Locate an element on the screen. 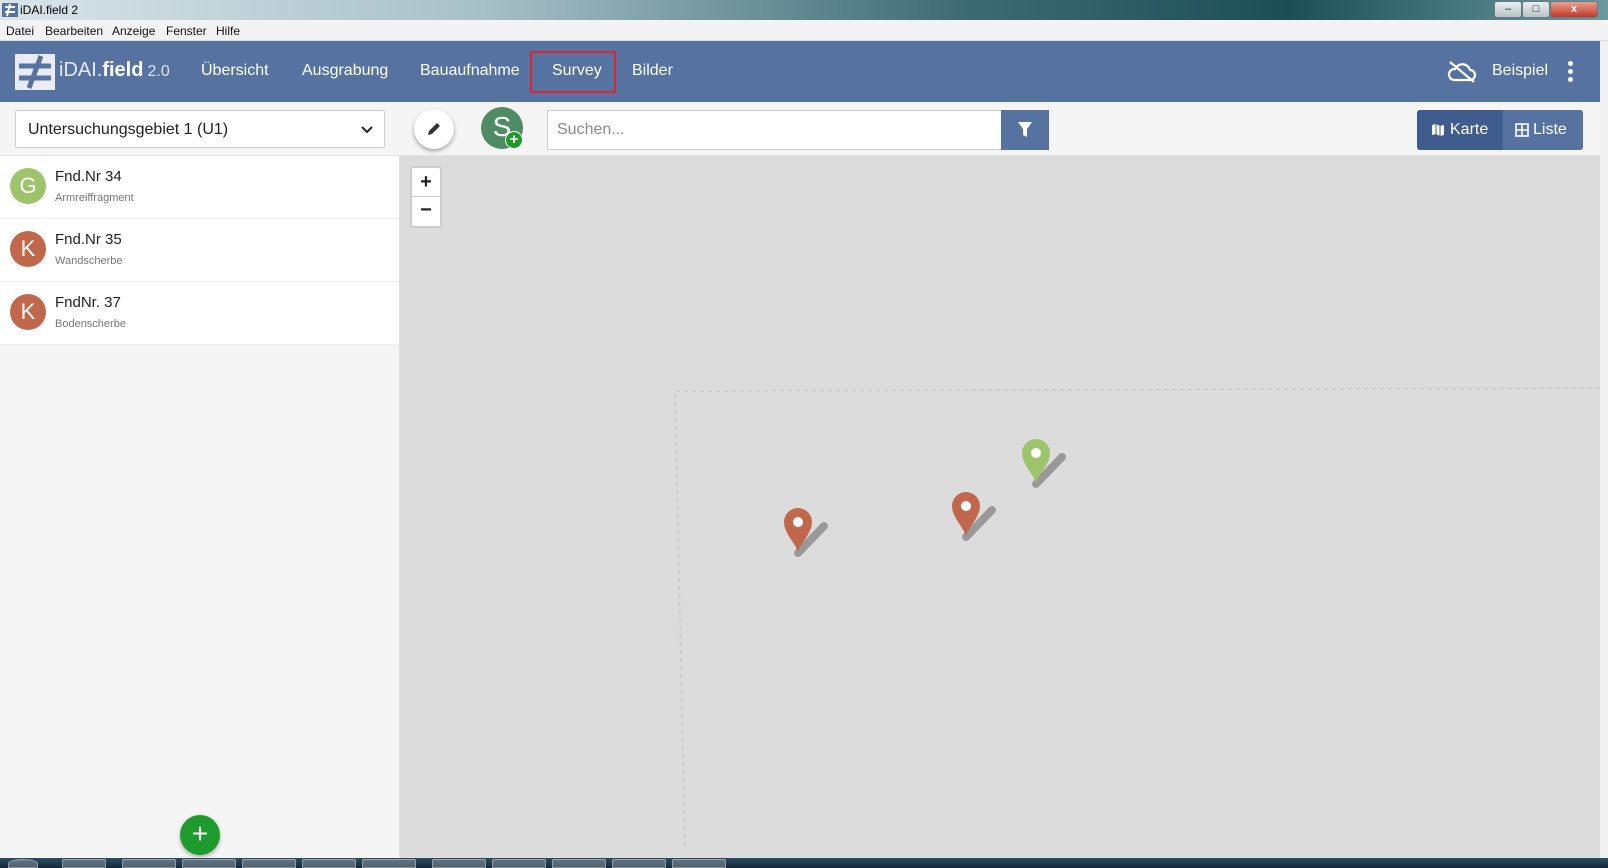  app-name: iDAI.field 2.0 is located at coordinates (114, 70).